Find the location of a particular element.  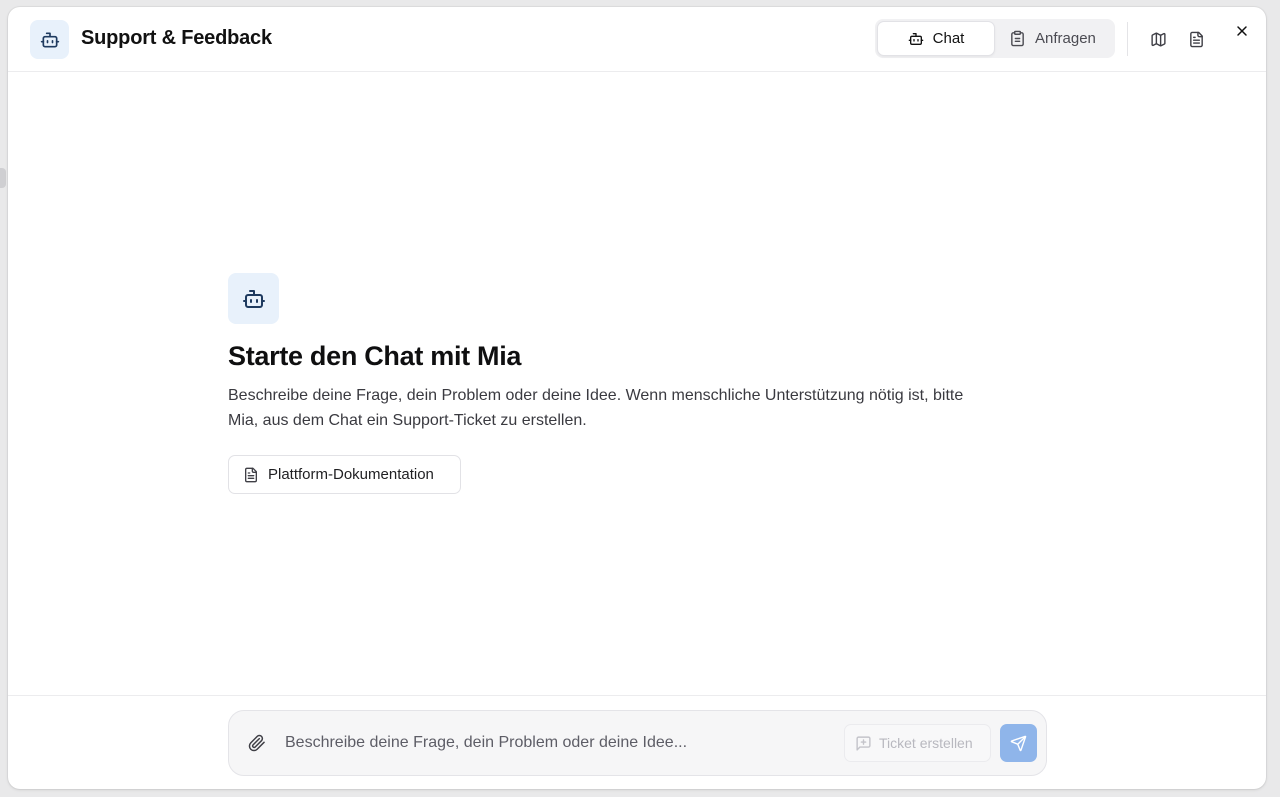

clipboard-icon is located at coordinates (1017, 38).